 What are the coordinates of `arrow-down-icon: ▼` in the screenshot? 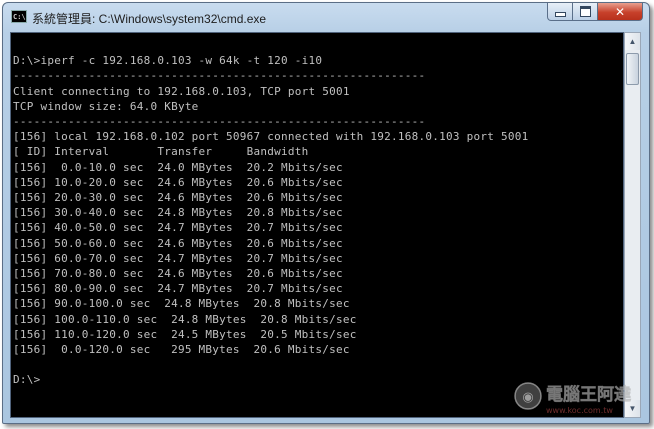 It's located at (632, 408).